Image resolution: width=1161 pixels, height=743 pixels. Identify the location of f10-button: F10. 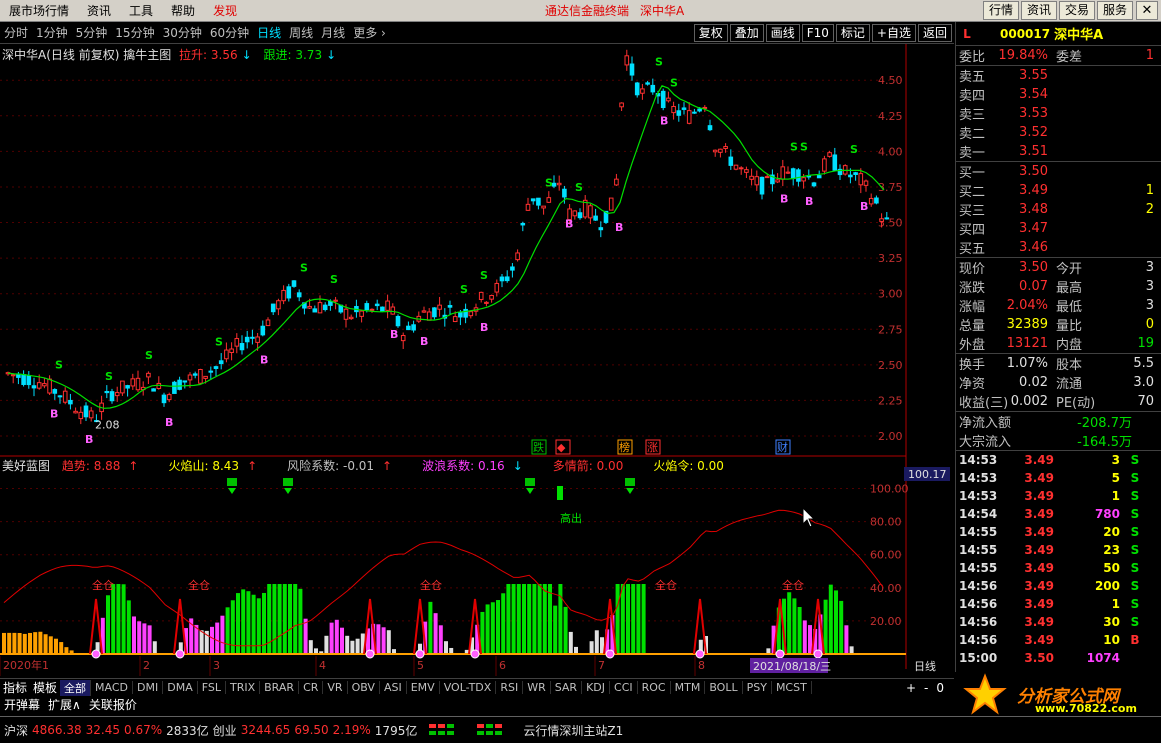
(817, 33).